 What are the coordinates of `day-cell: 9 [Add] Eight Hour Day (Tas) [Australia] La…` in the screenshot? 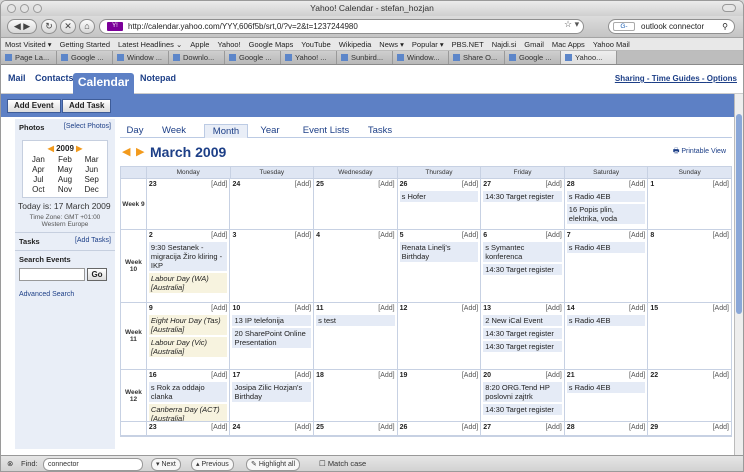 It's located at (187, 336).